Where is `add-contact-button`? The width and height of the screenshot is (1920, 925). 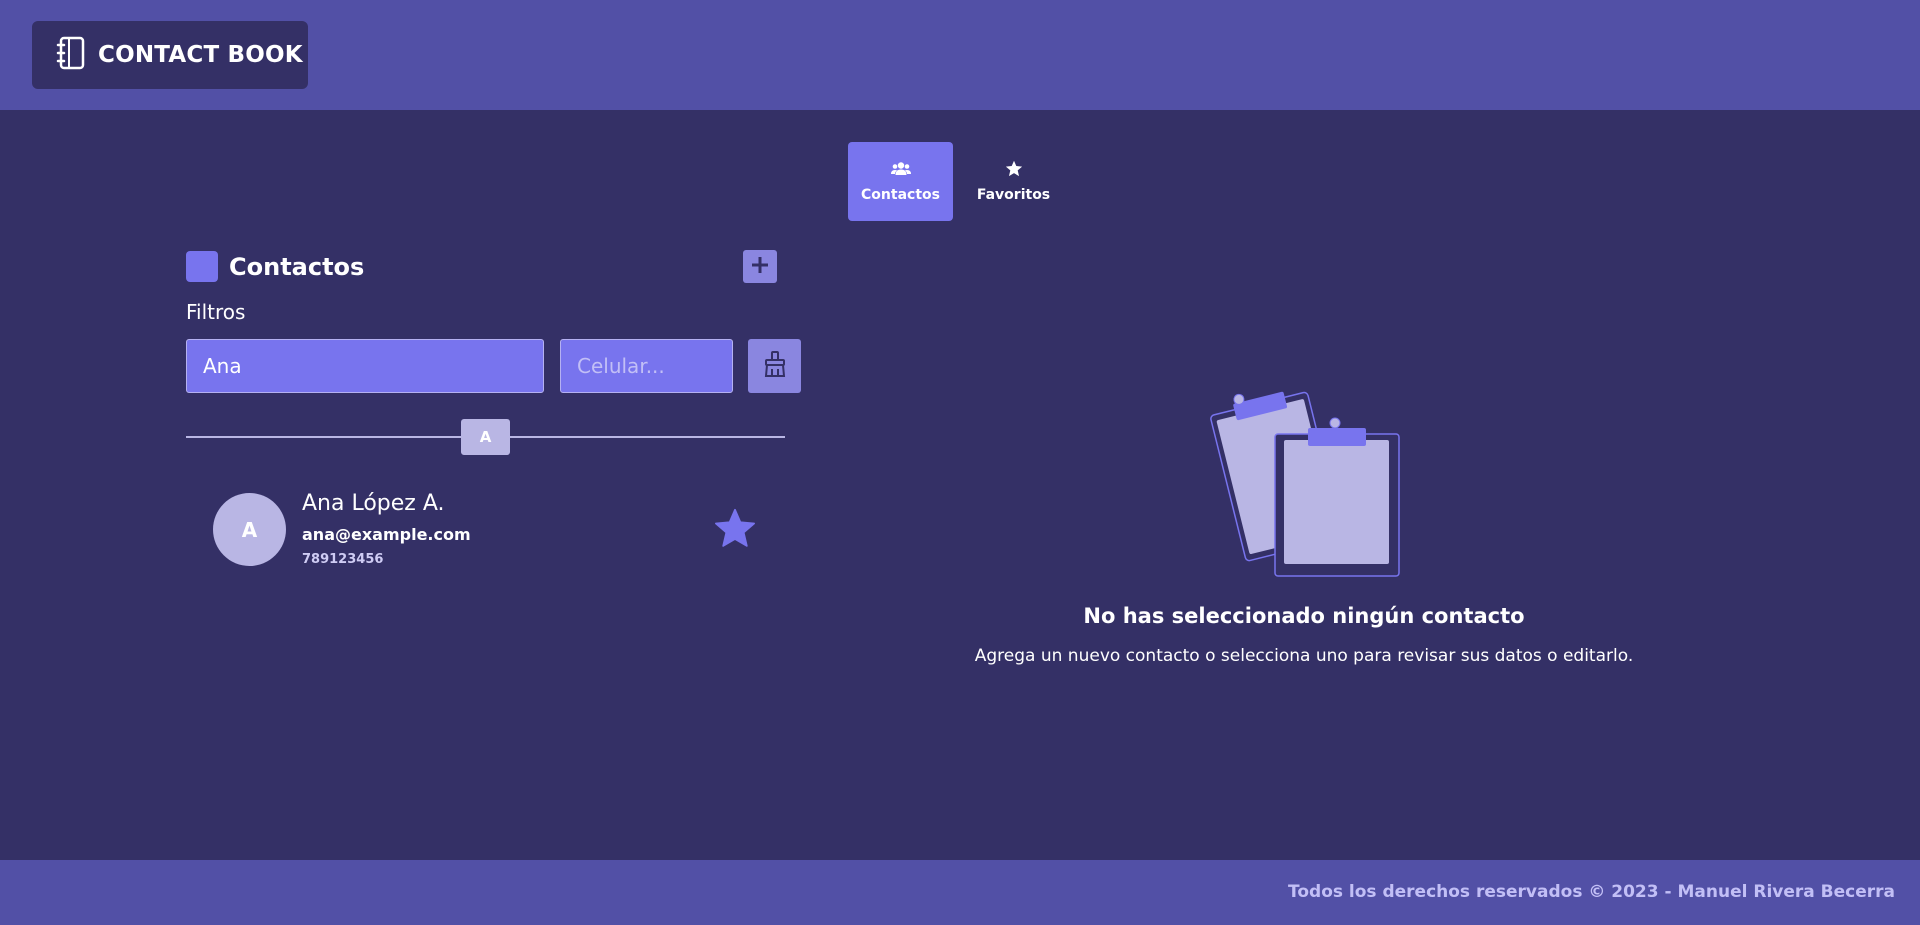
add-contact-button is located at coordinates (760, 266).